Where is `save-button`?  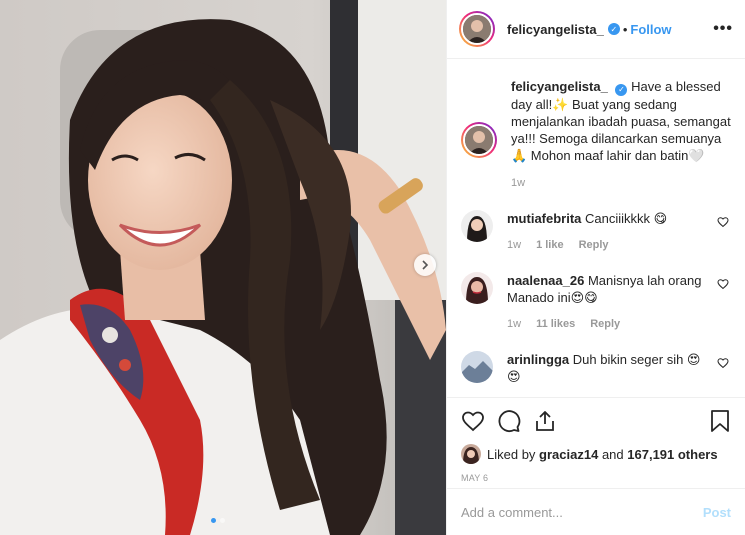 save-button is located at coordinates (720, 421).